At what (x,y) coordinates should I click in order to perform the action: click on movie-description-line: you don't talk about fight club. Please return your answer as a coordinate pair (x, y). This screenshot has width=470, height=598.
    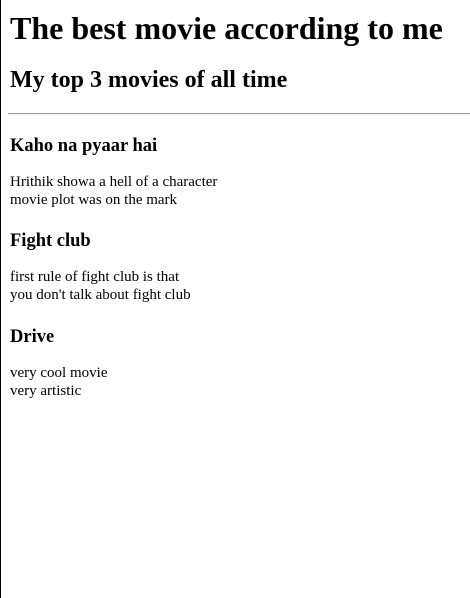
    Looking at the image, I should click on (100, 295).